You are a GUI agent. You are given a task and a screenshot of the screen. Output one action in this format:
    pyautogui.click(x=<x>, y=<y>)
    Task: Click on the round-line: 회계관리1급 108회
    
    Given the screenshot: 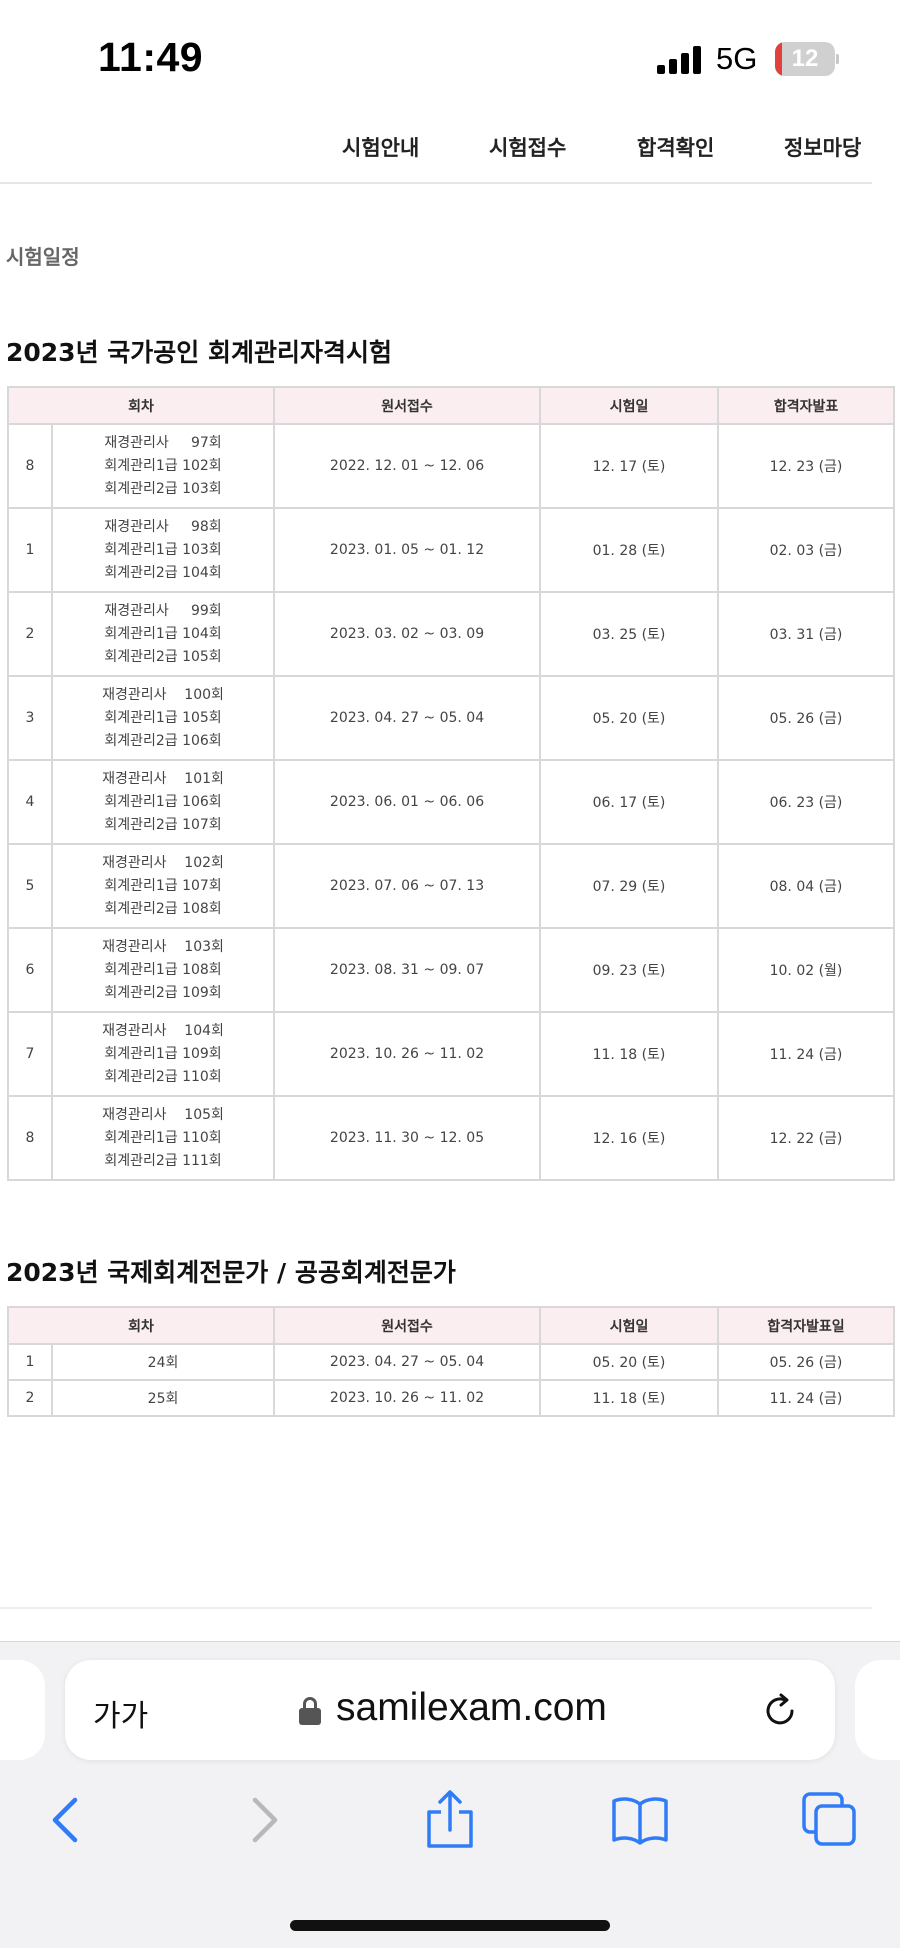 What is the action you would take?
    pyautogui.click(x=163, y=969)
    